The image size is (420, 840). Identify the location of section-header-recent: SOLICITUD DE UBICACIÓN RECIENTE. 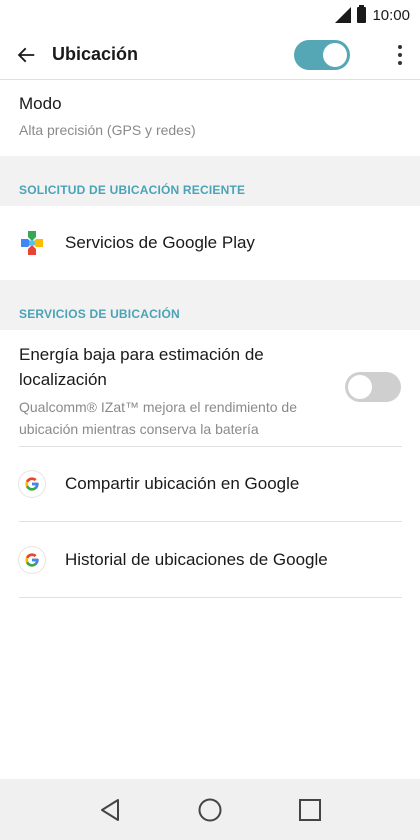
(210, 181).